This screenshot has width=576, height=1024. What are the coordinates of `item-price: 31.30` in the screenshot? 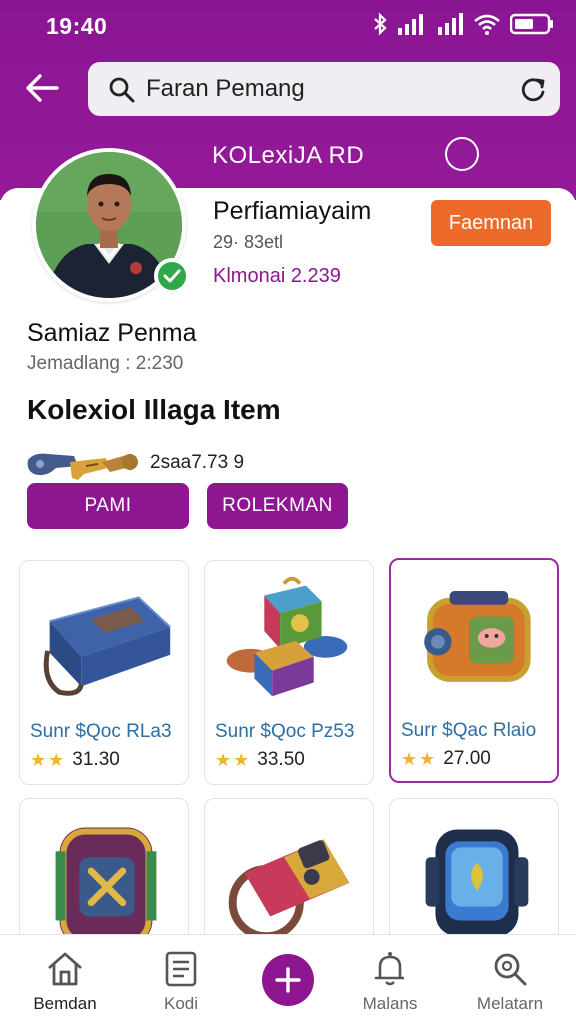 It's located at (96, 759).